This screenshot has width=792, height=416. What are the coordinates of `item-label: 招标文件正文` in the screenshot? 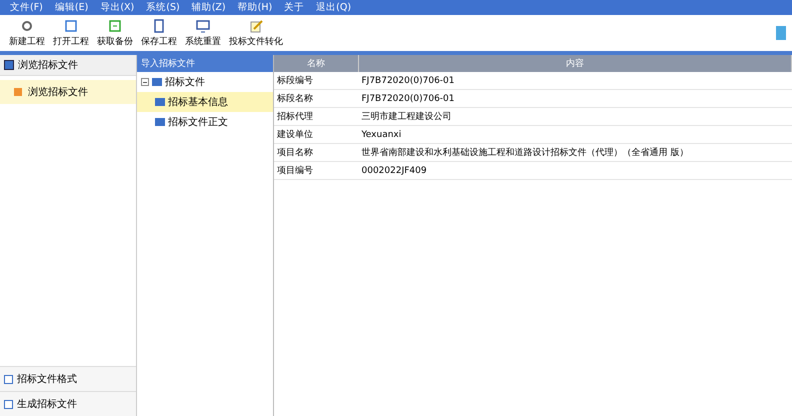 It's located at (198, 122).